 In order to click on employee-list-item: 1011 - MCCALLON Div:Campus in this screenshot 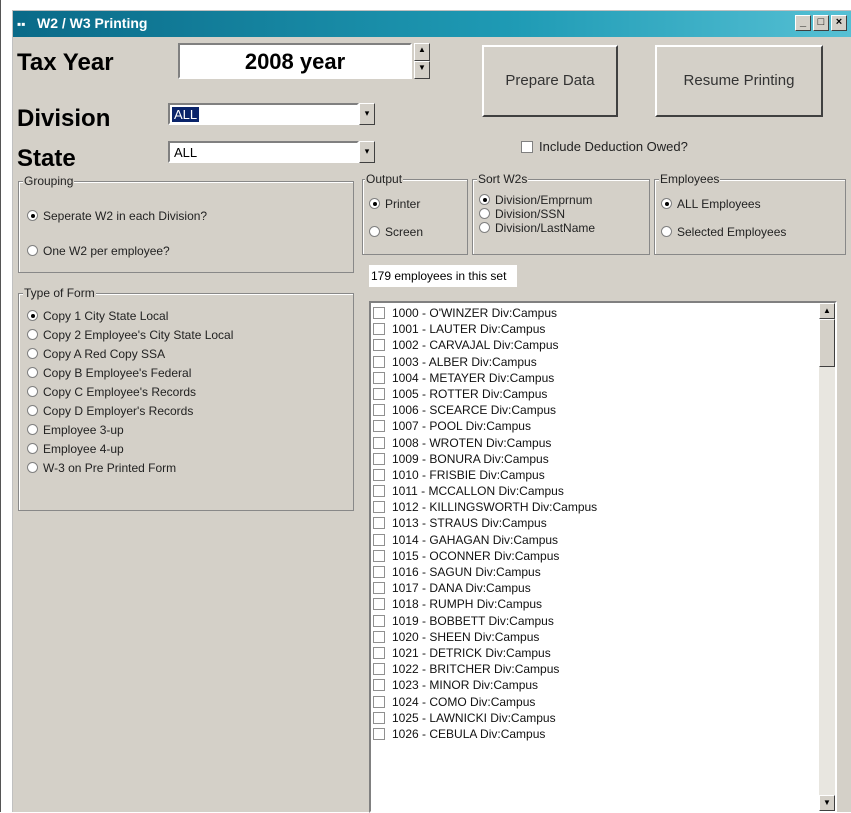, I will do `click(595, 491)`.